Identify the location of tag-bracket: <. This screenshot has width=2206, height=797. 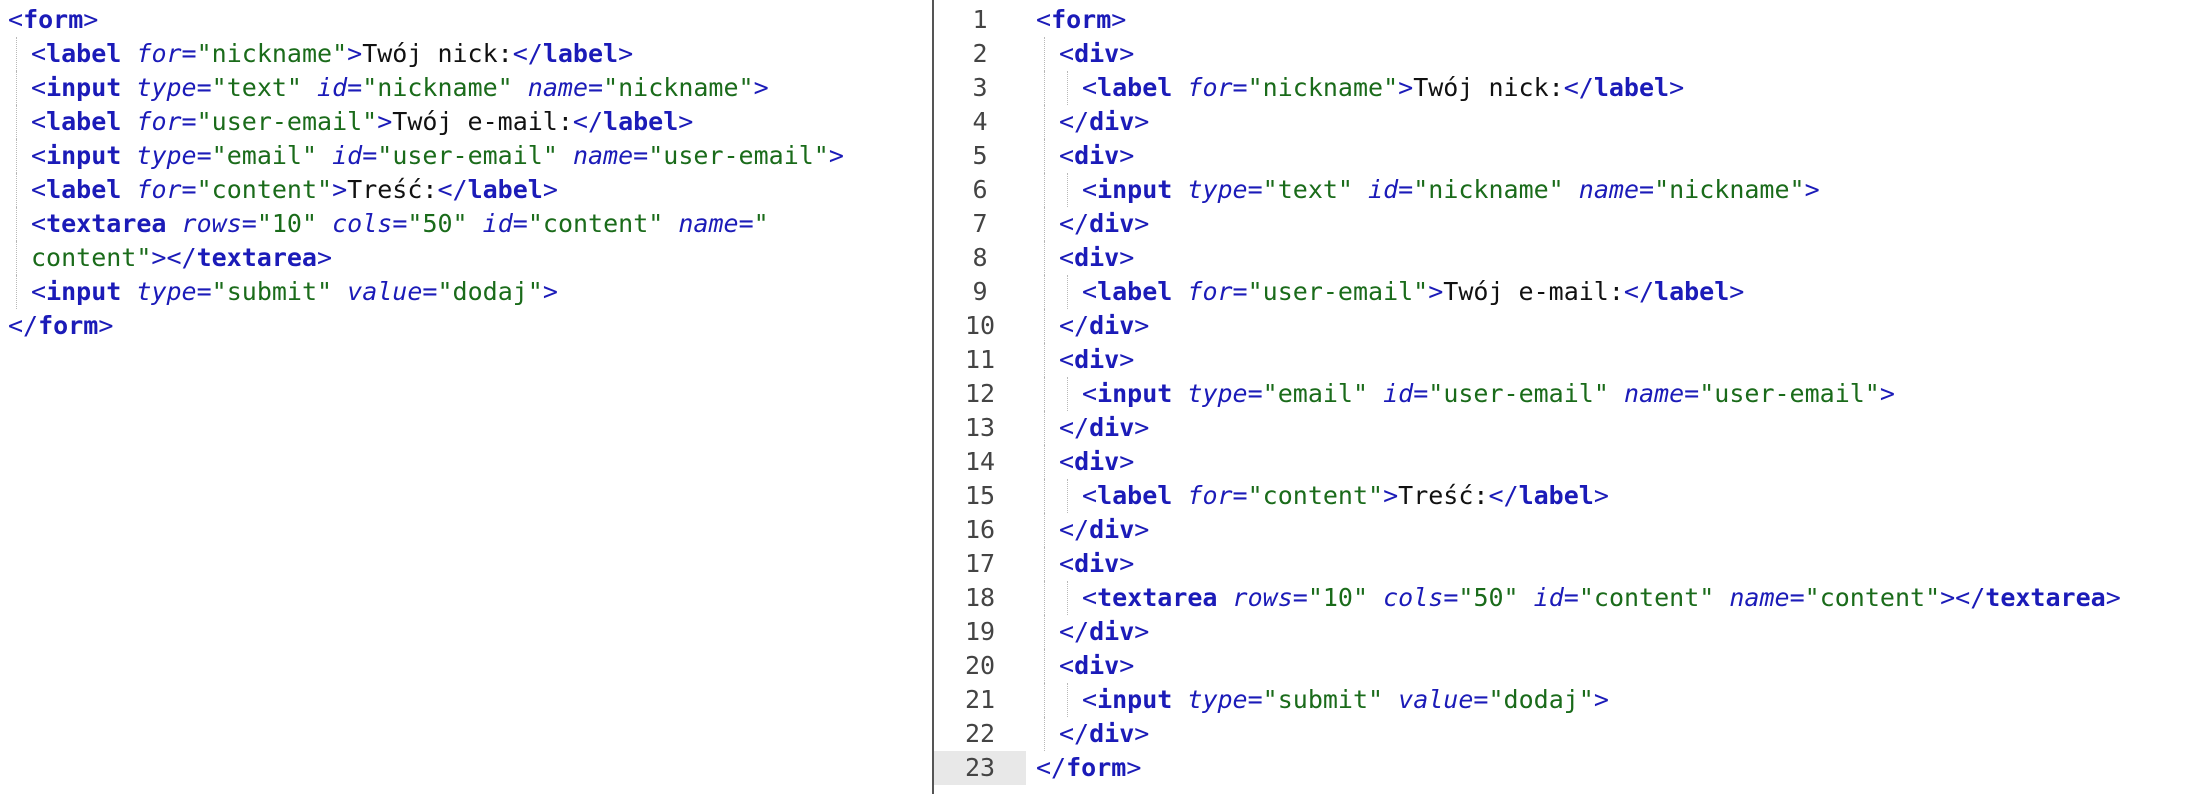
(39, 189).